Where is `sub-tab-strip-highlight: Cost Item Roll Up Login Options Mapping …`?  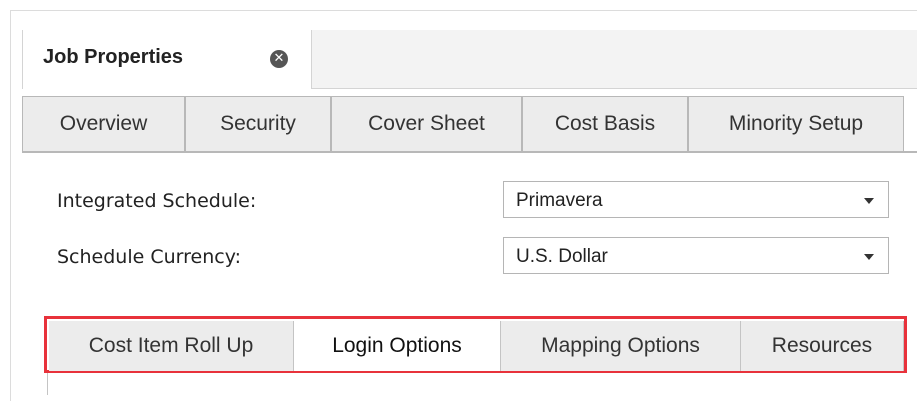
sub-tab-strip-highlight: Cost Item Roll Up Login Options Mapping … is located at coordinates (475, 344).